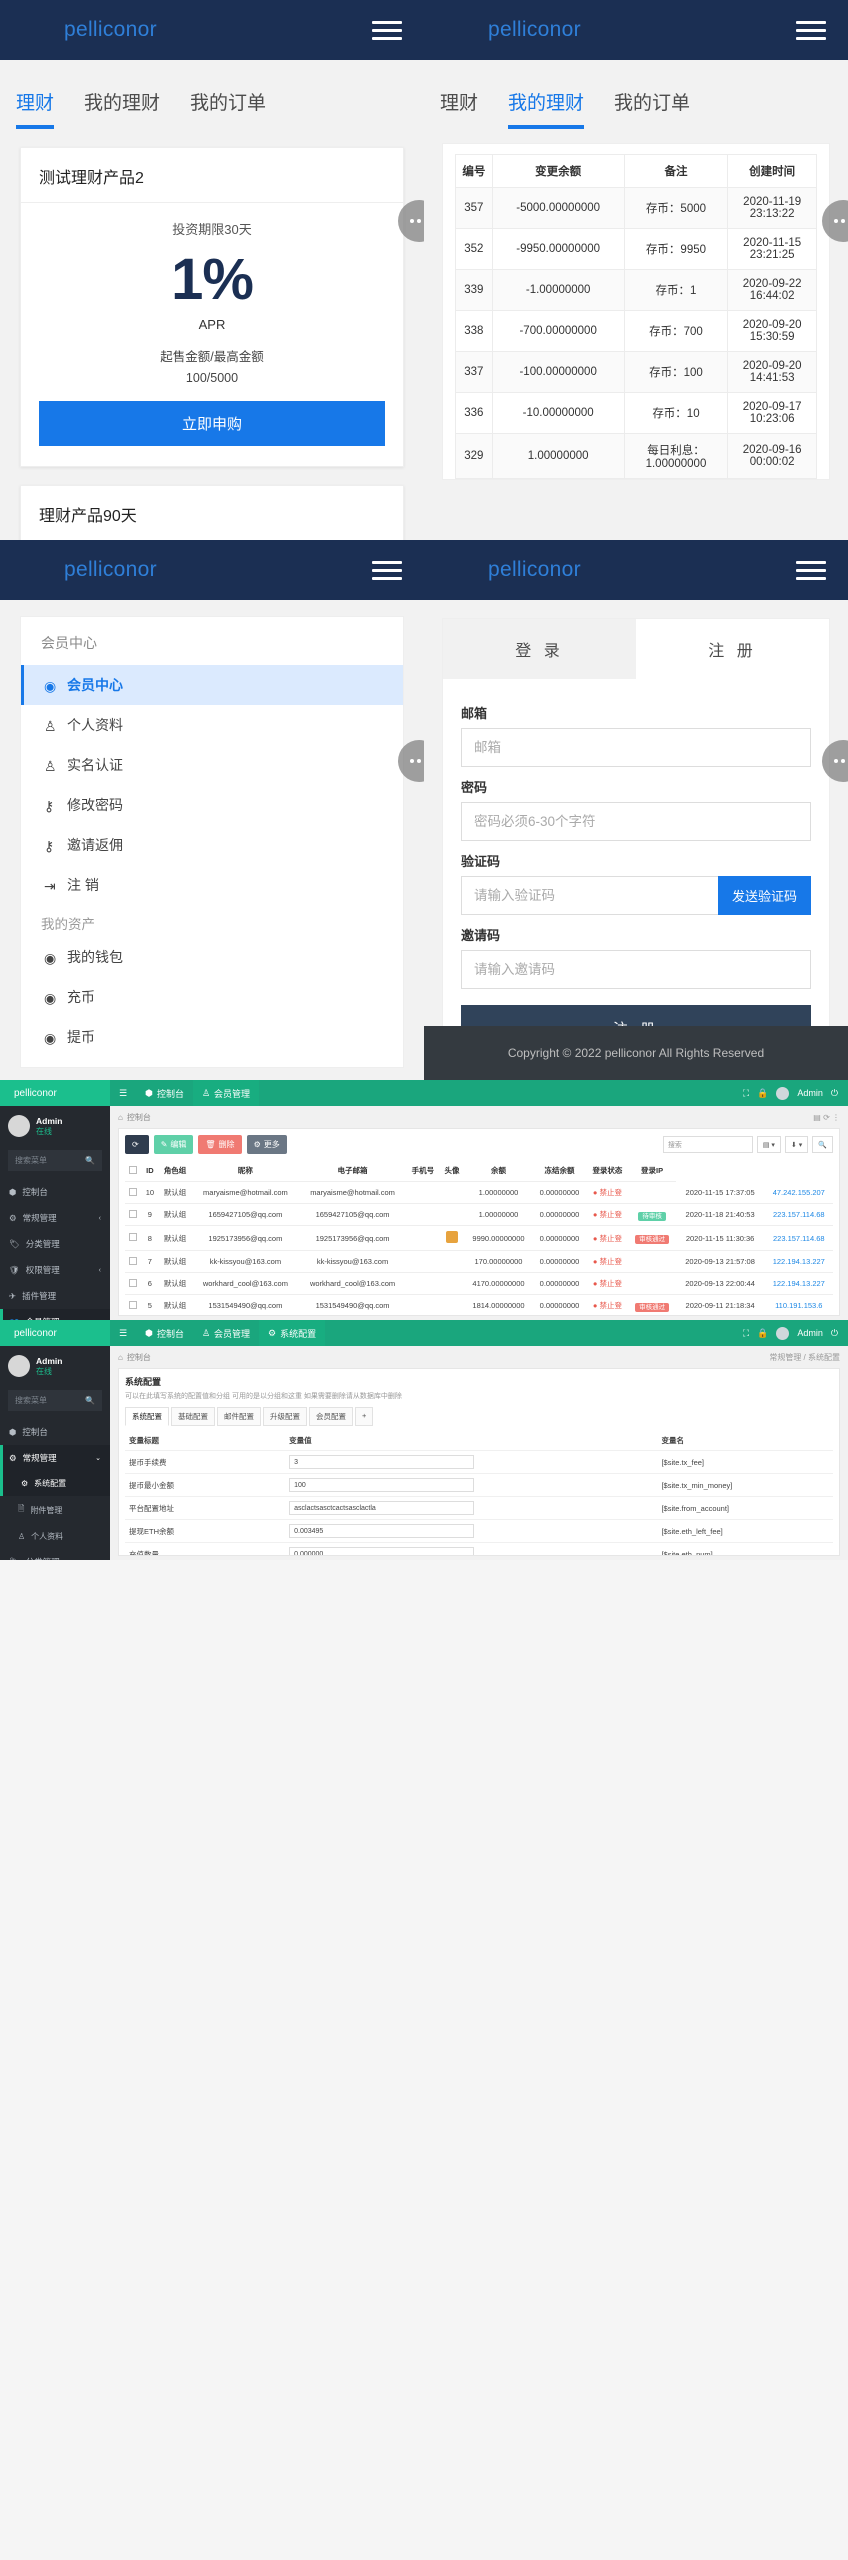  I want to click on send-code-button: 发送验证码, so click(764, 895).